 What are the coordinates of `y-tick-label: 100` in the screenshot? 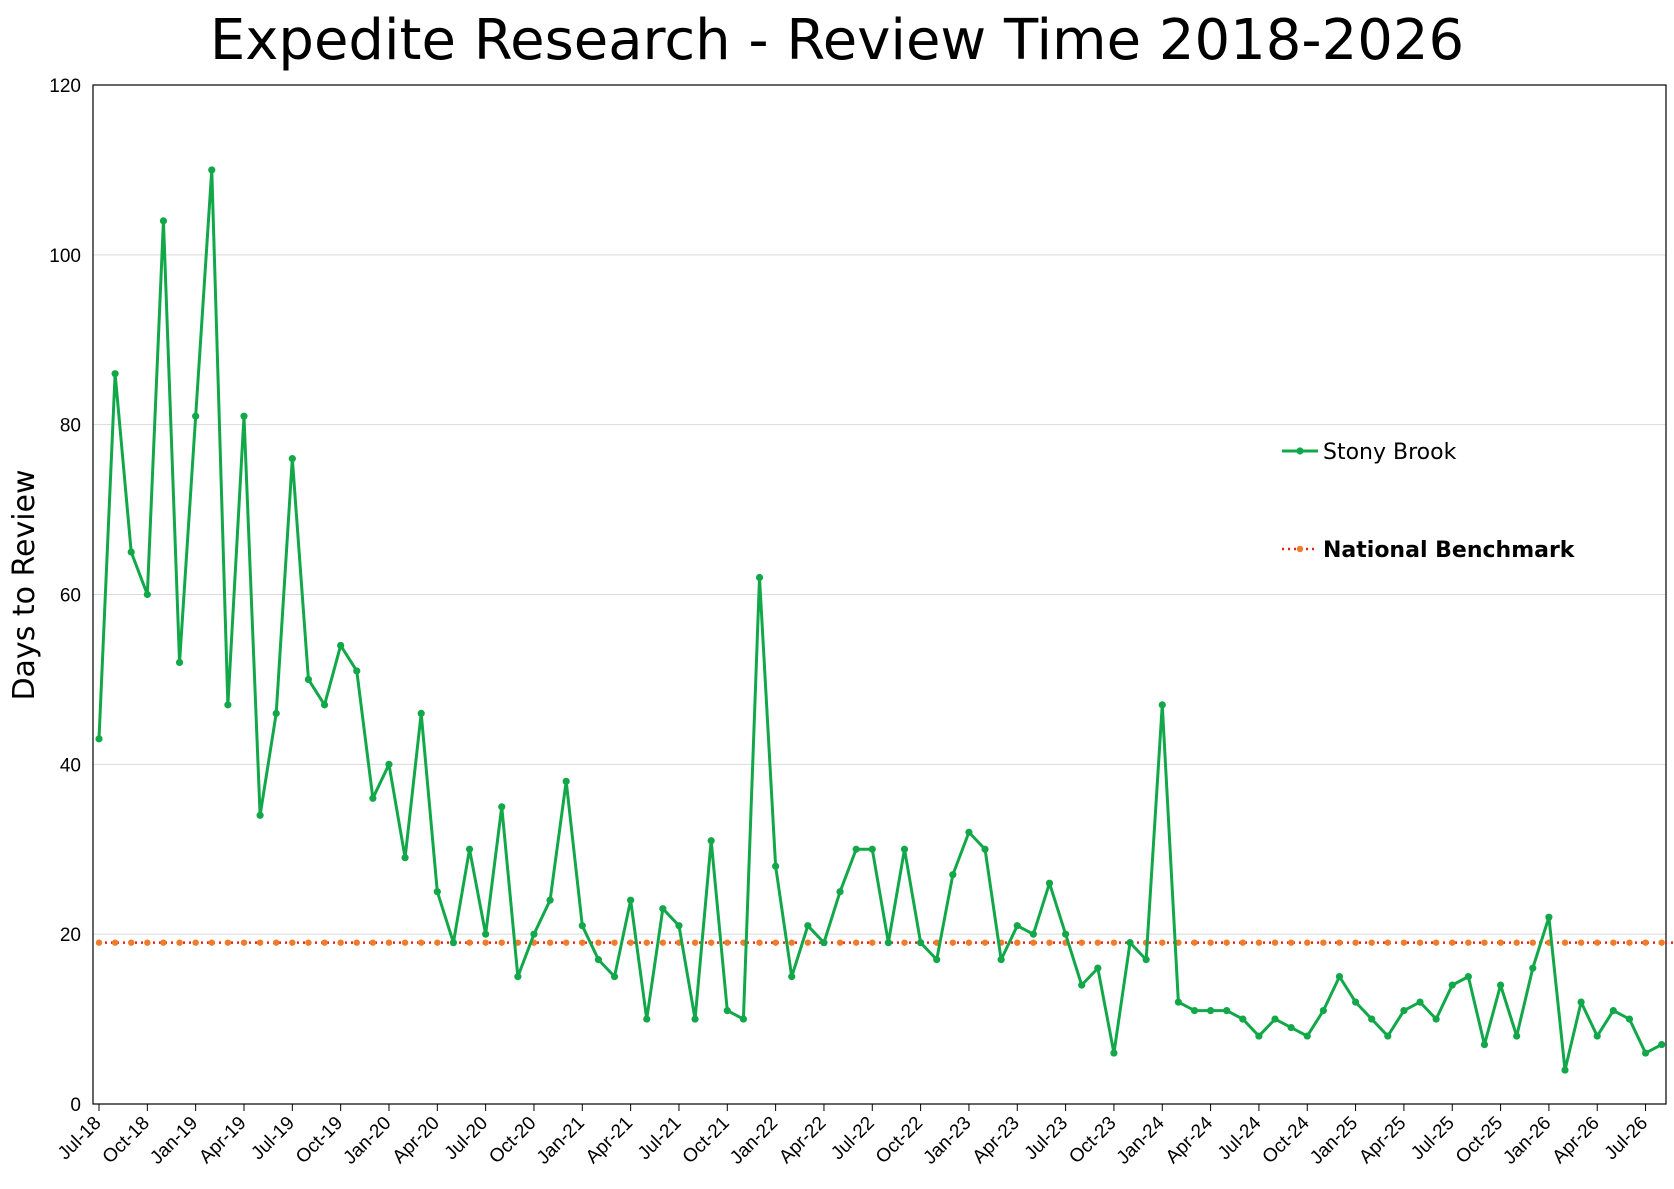 It's located at (65, 256).